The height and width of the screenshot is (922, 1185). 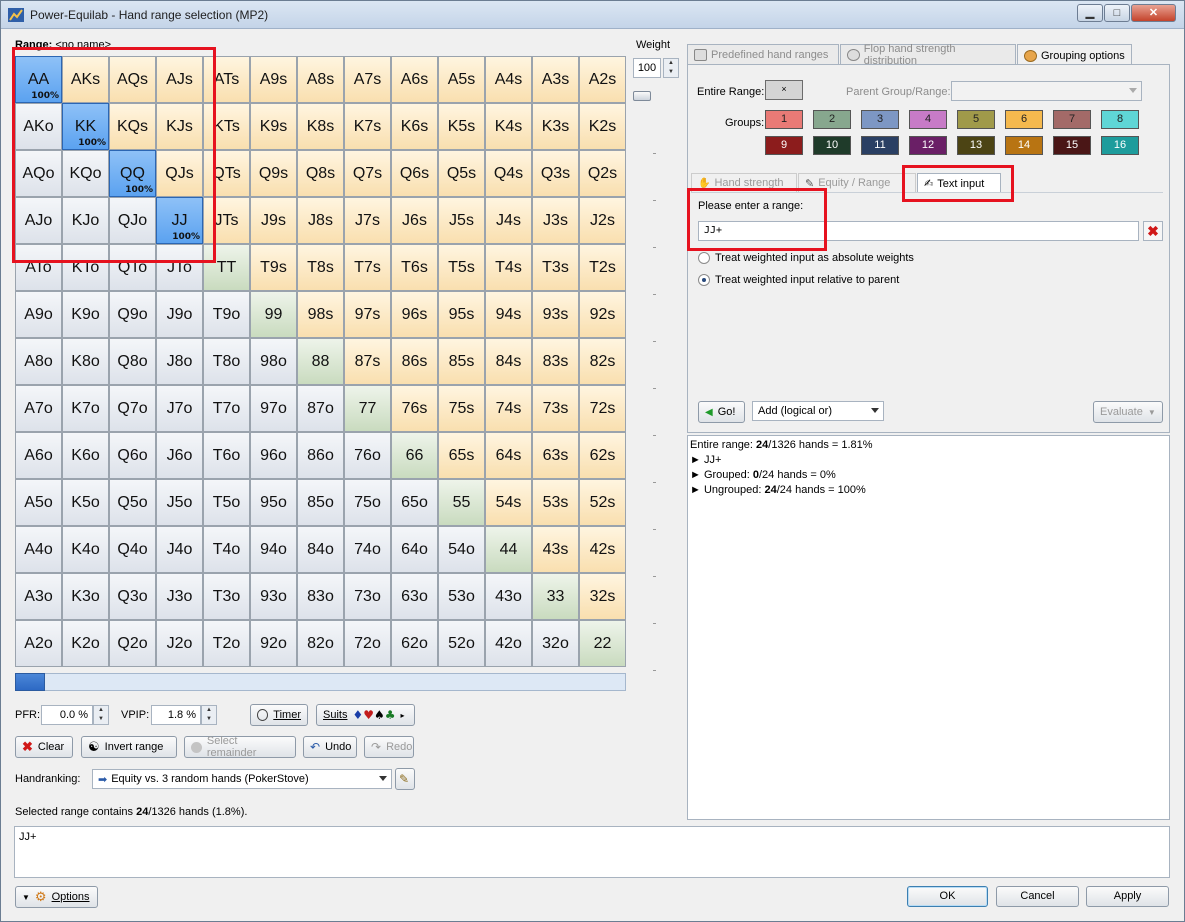 What do you see at coordinates (85, 643) in the screenshot?
I see `hand-cell-K2o: K2o` at bounding box center [85, 643].